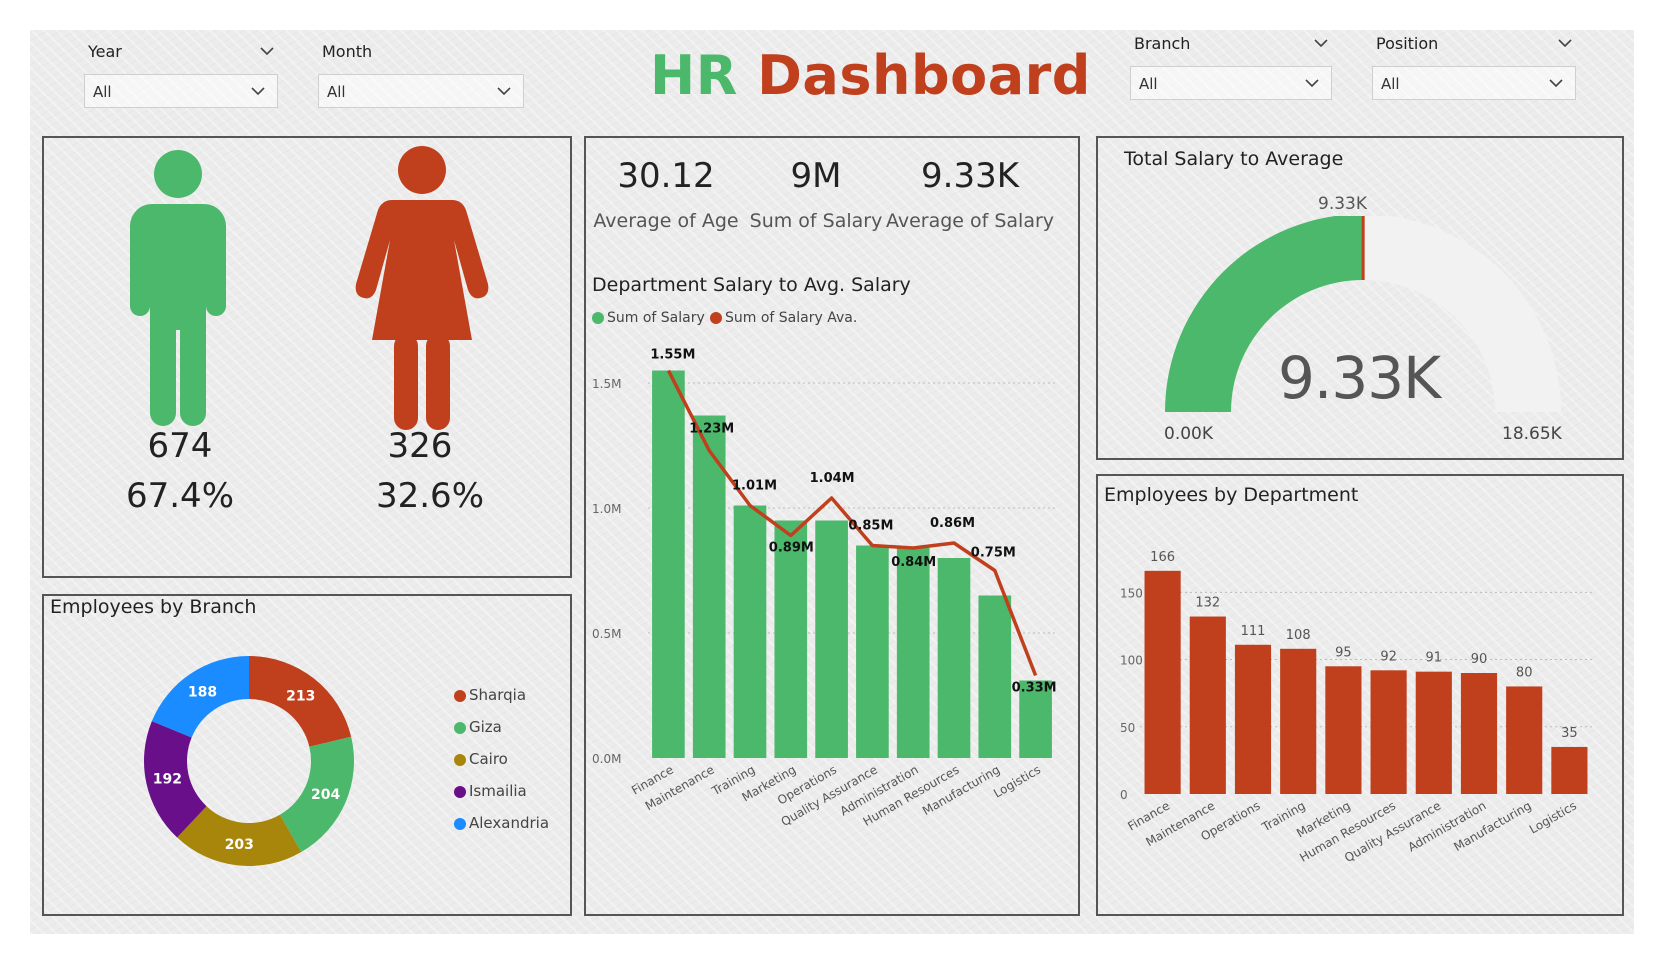  What do you see at coordinates (102, 92) in the screenshot?
I see `year-dropdown-value: All` at bounding box center [102, 92].